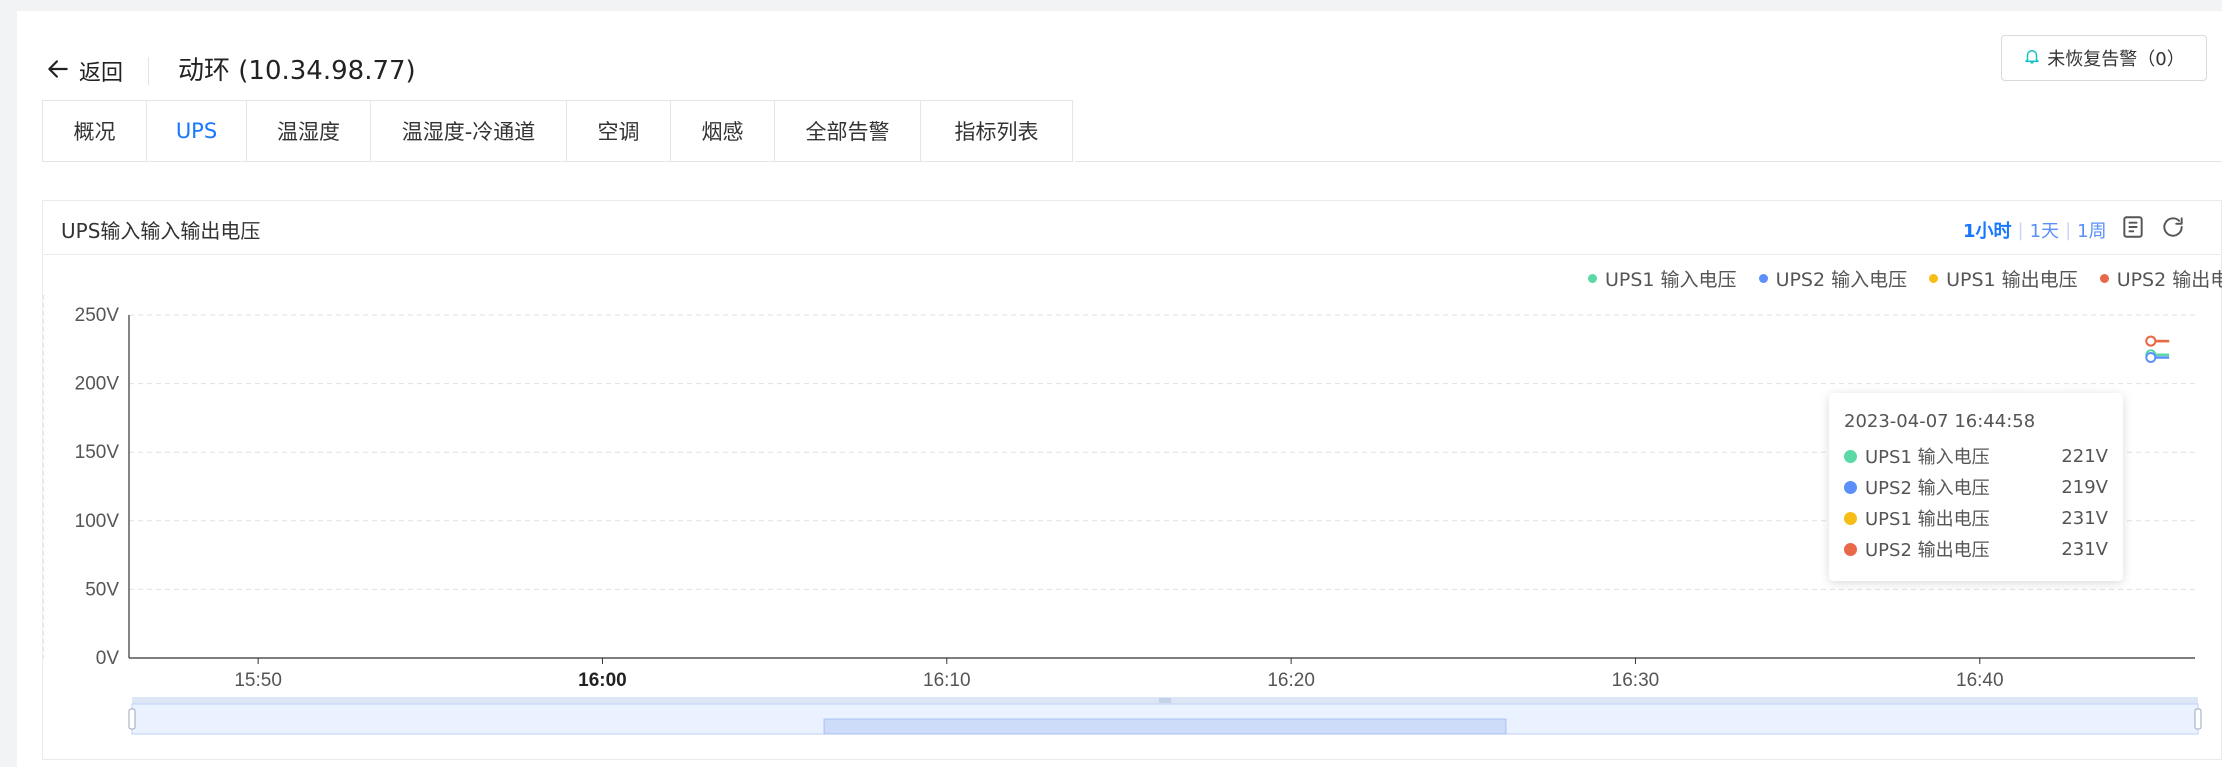 This screenshot has width=2222, height=767. I want to click on tooltip-series-value: 219V, so click(2084, 487).